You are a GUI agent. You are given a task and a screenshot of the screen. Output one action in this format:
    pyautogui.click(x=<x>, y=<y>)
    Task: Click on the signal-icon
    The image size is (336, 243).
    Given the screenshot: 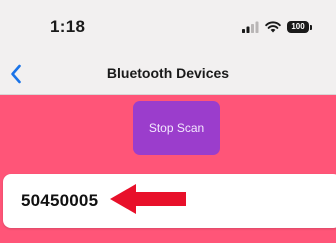 What is the action you would take?
    pyautogui.click(x=250, y=27)
    